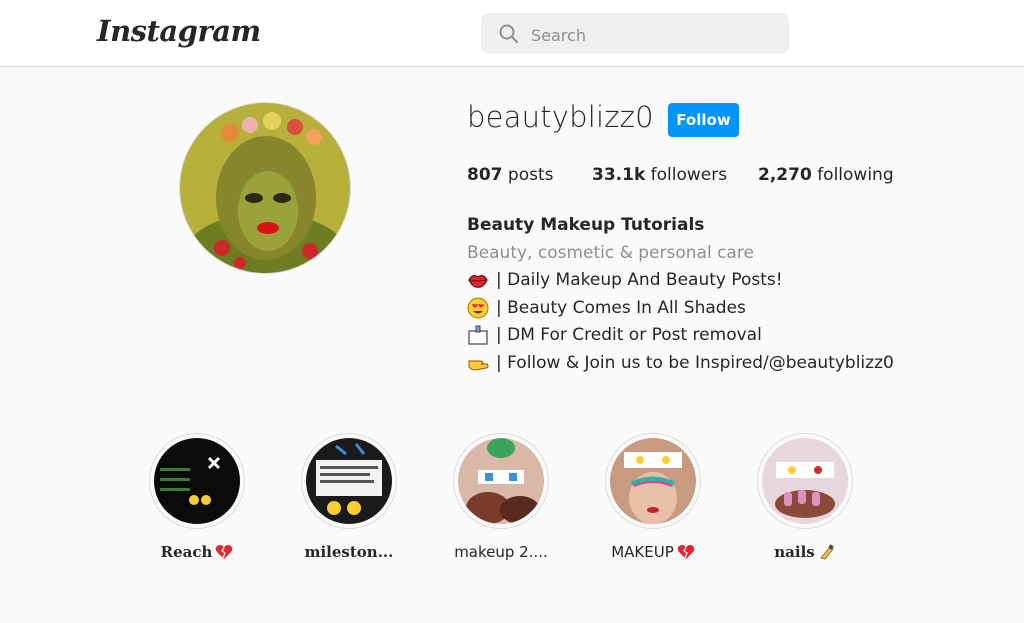 This screenshot has height=623, width=1024. Describe the element at coordinates (639, 280) in the screenshot. I see `bio-line-text: | Daily Makeup And Beauty Posts!` at that location.